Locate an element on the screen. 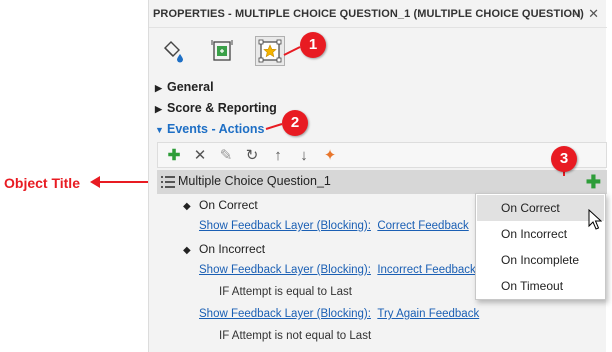 The height and width of the screenshot is (352, 612). callout-badge-2: 2 is located at coordinates (295, 123).